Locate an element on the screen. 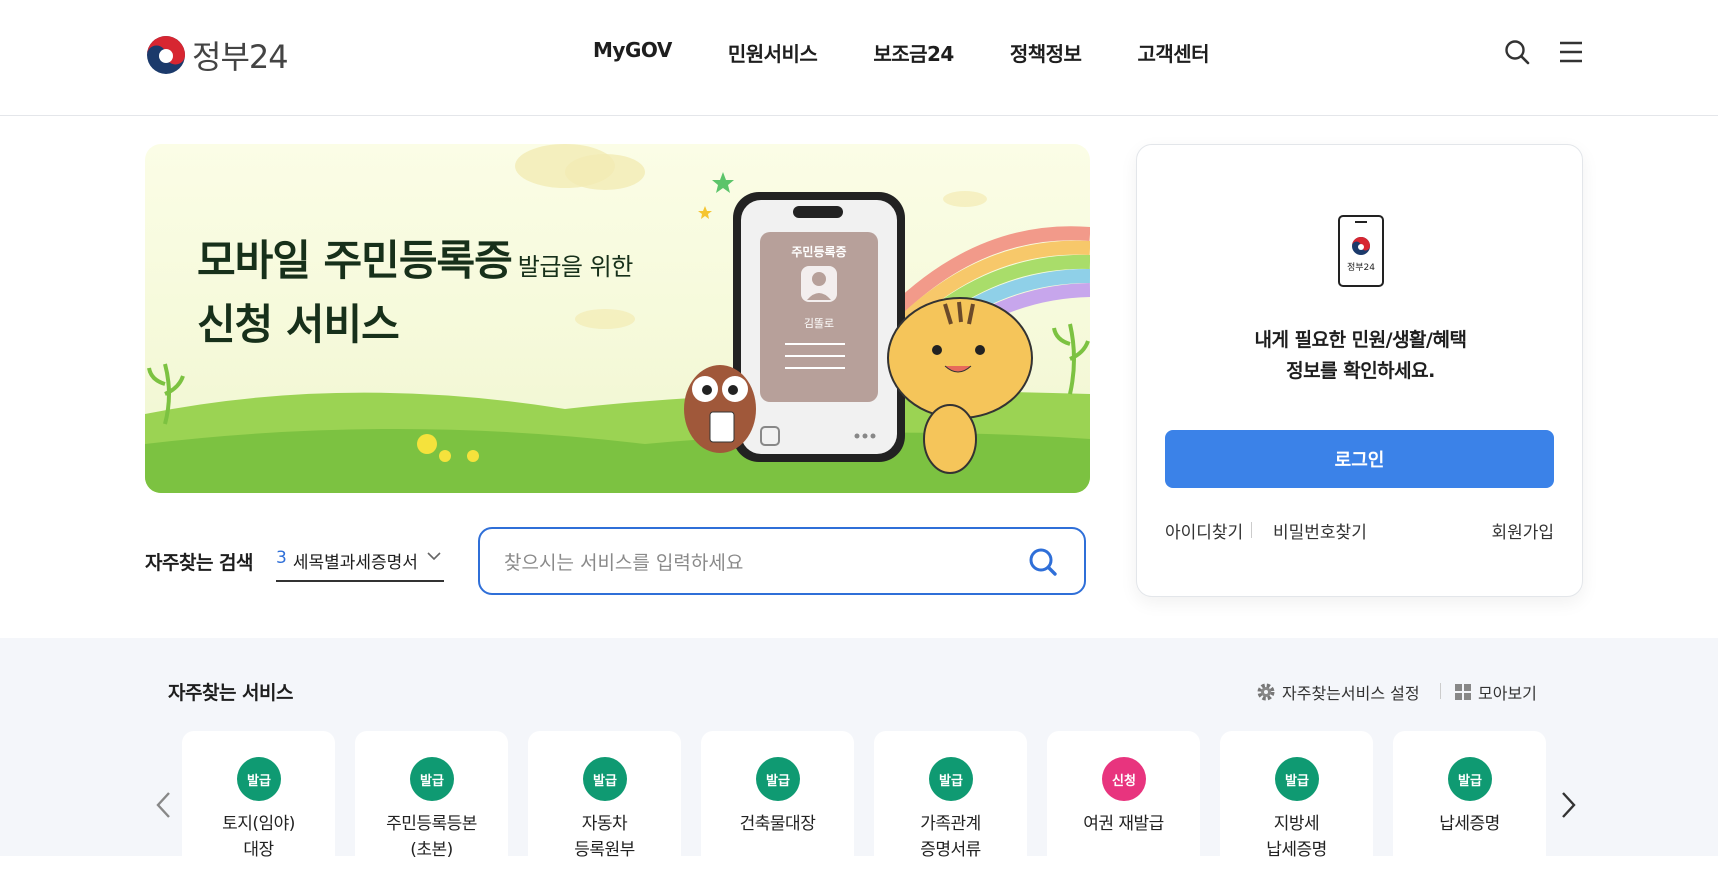  service-card: 발급 건축물대장 is located at coordinates (777, 806).